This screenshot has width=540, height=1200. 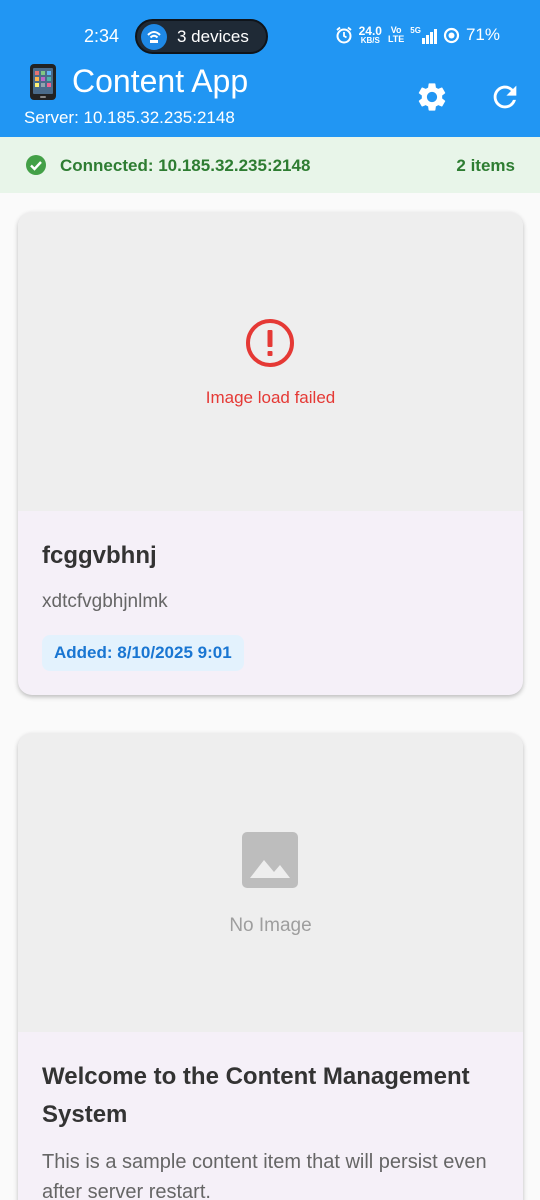 I want to click on phone-icon, so click(x=43, y=81).